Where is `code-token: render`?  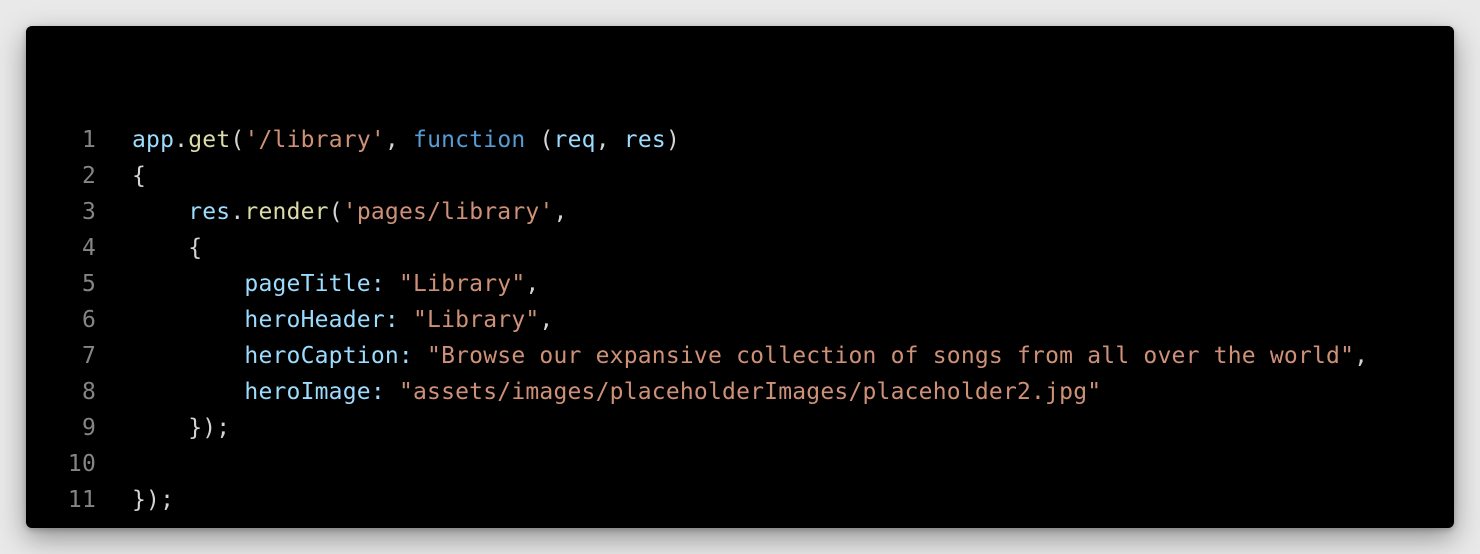
code-token: render is located at coordinates (286, 212).